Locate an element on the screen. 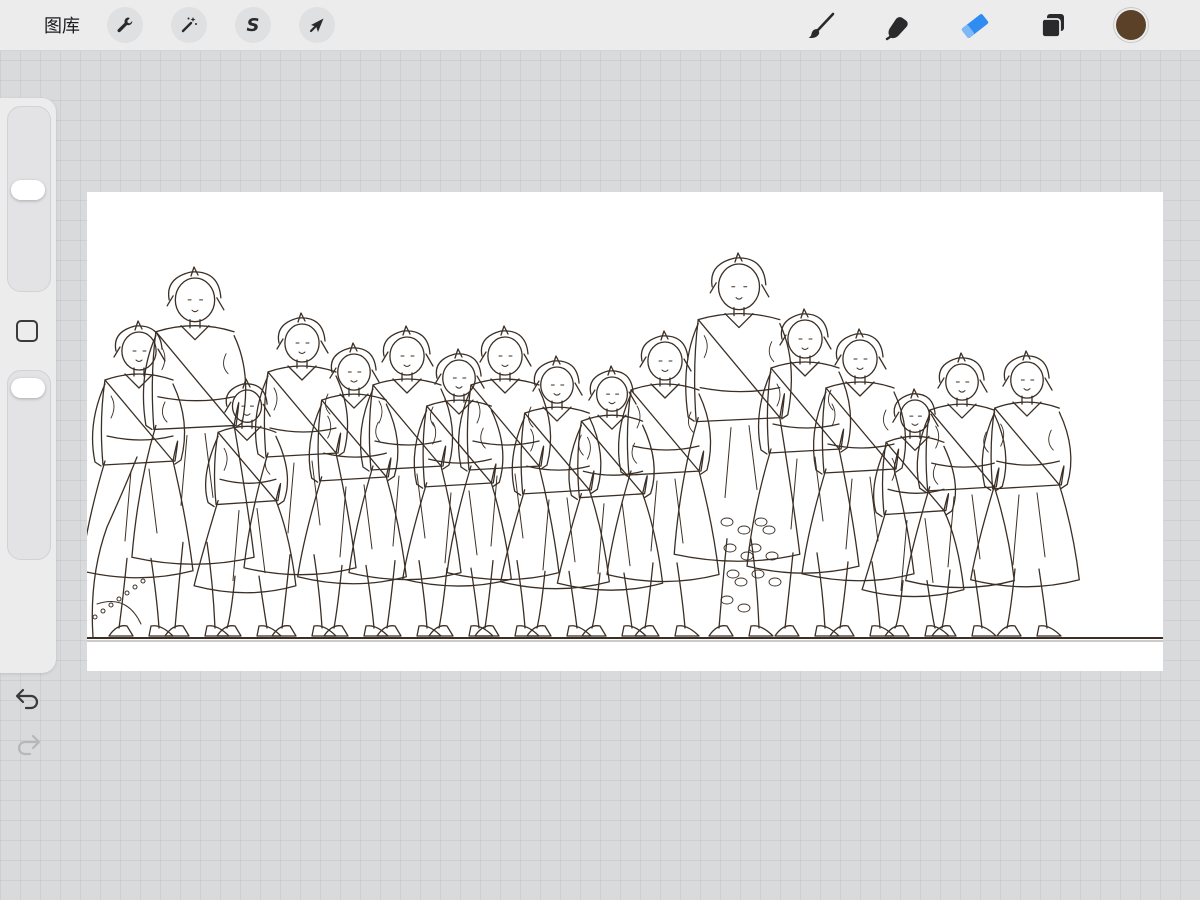  brush-tool-button is located at coordinates (821, 26).